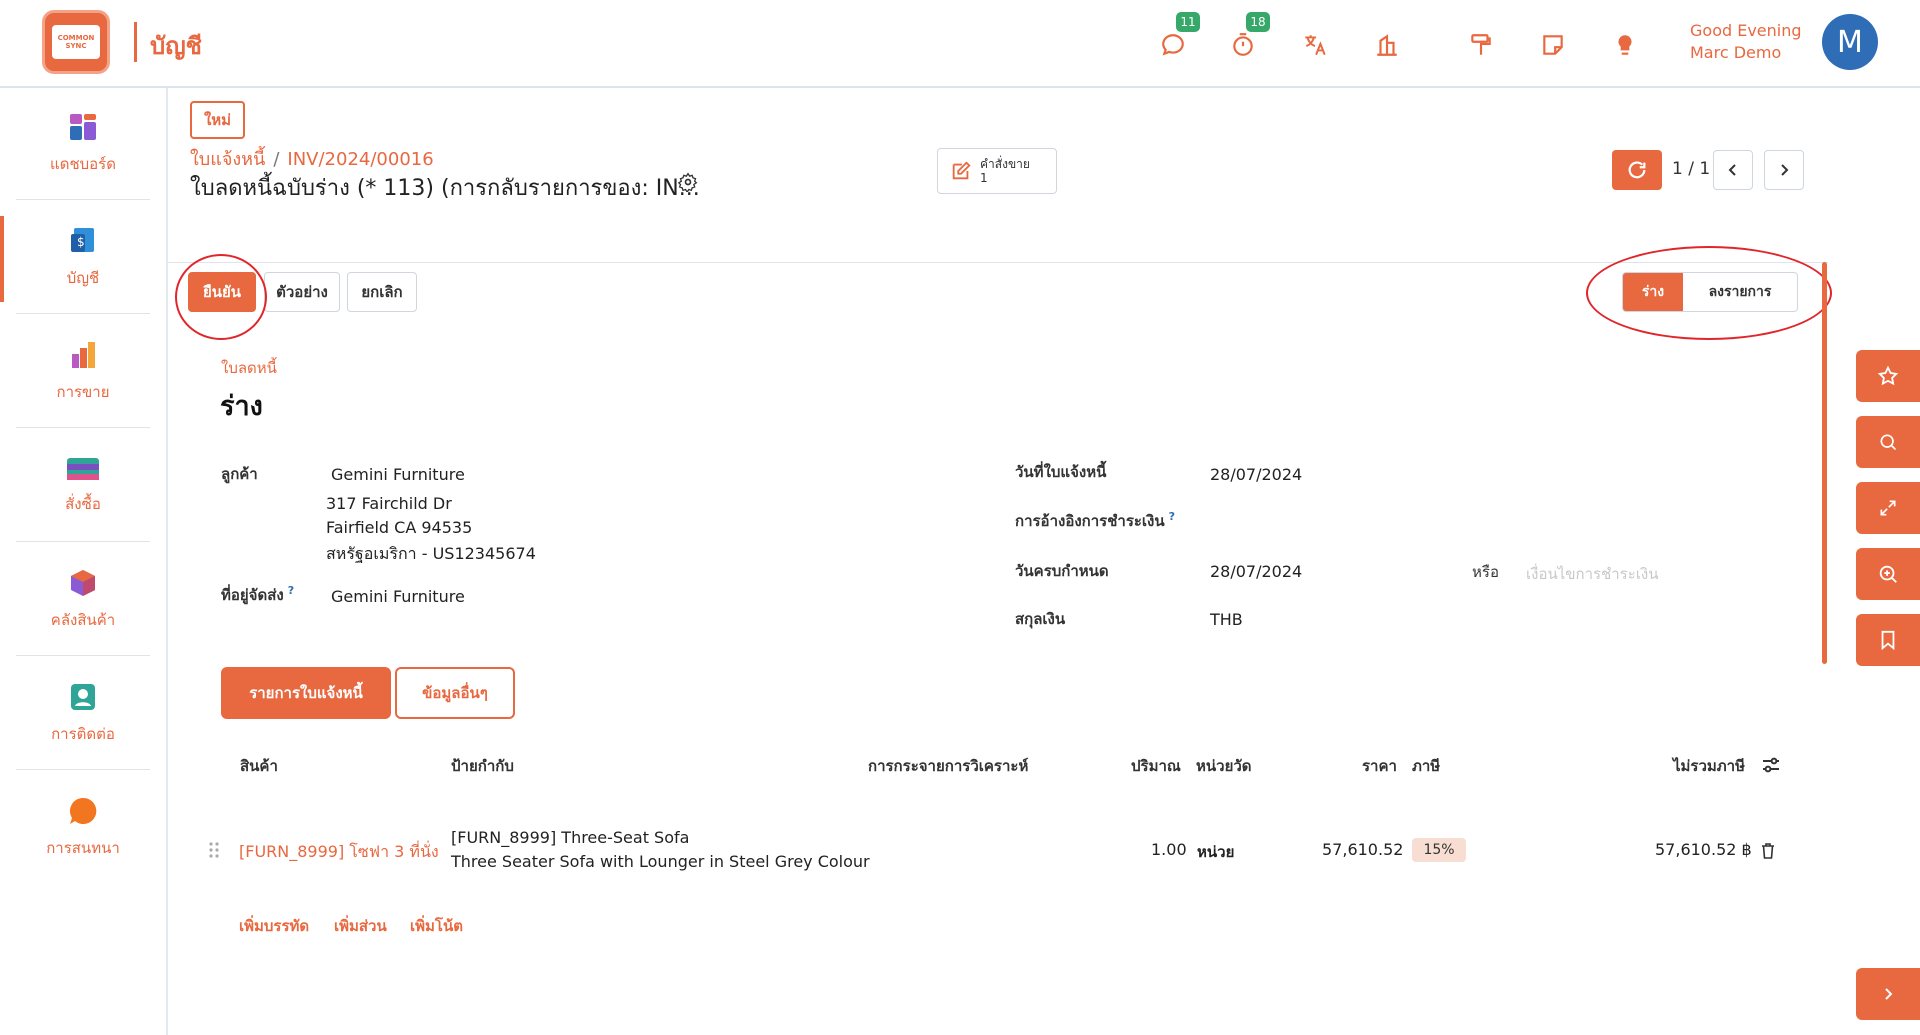  What do you see at coordinates (241, 406) in the screenshot?
I see `document-state: ร่าง` at bounding box center [241, 406].